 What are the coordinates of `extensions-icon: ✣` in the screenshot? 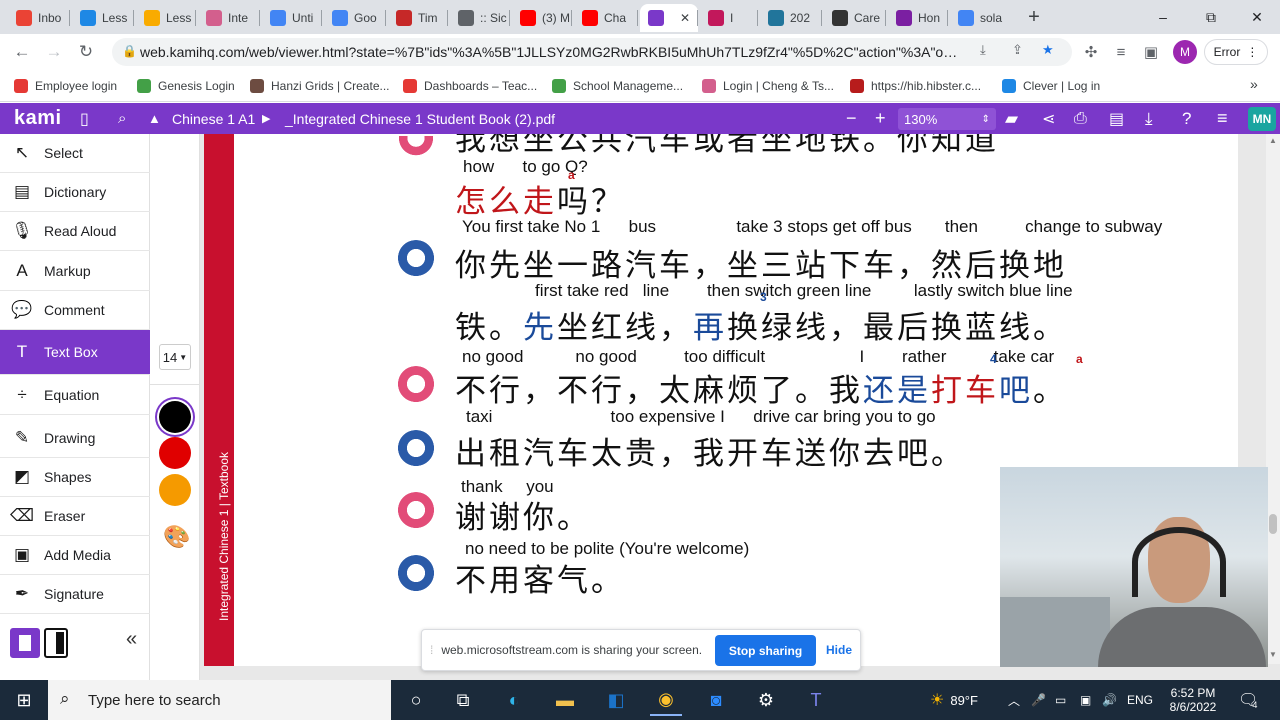 It's located at (1091, 52).